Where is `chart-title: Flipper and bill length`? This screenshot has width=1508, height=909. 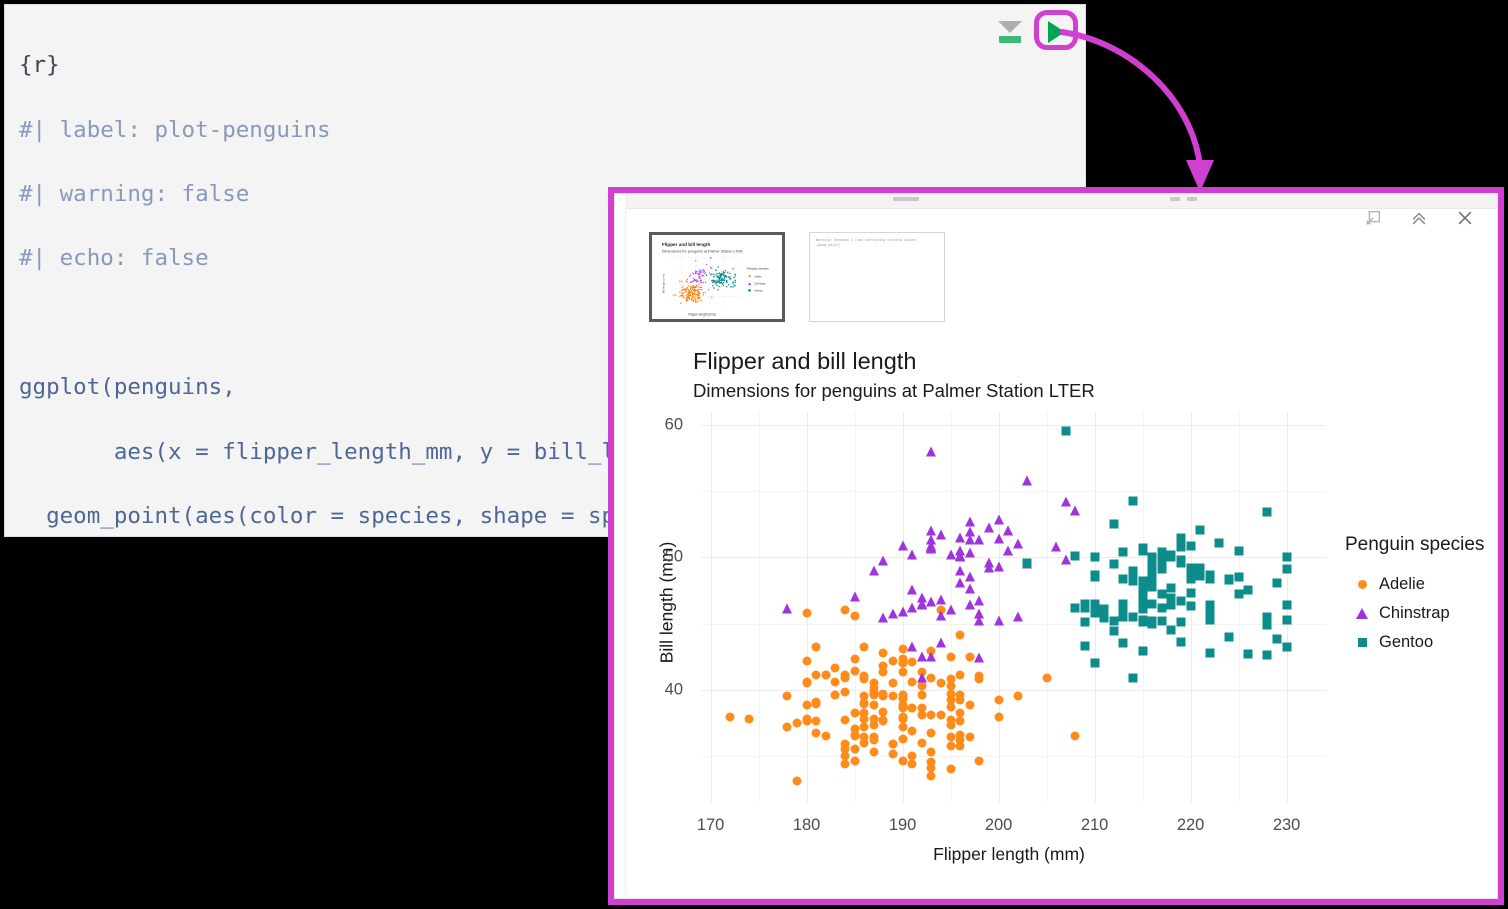 chart-title: Flipper and bill length is located at coordinates (805, 361).